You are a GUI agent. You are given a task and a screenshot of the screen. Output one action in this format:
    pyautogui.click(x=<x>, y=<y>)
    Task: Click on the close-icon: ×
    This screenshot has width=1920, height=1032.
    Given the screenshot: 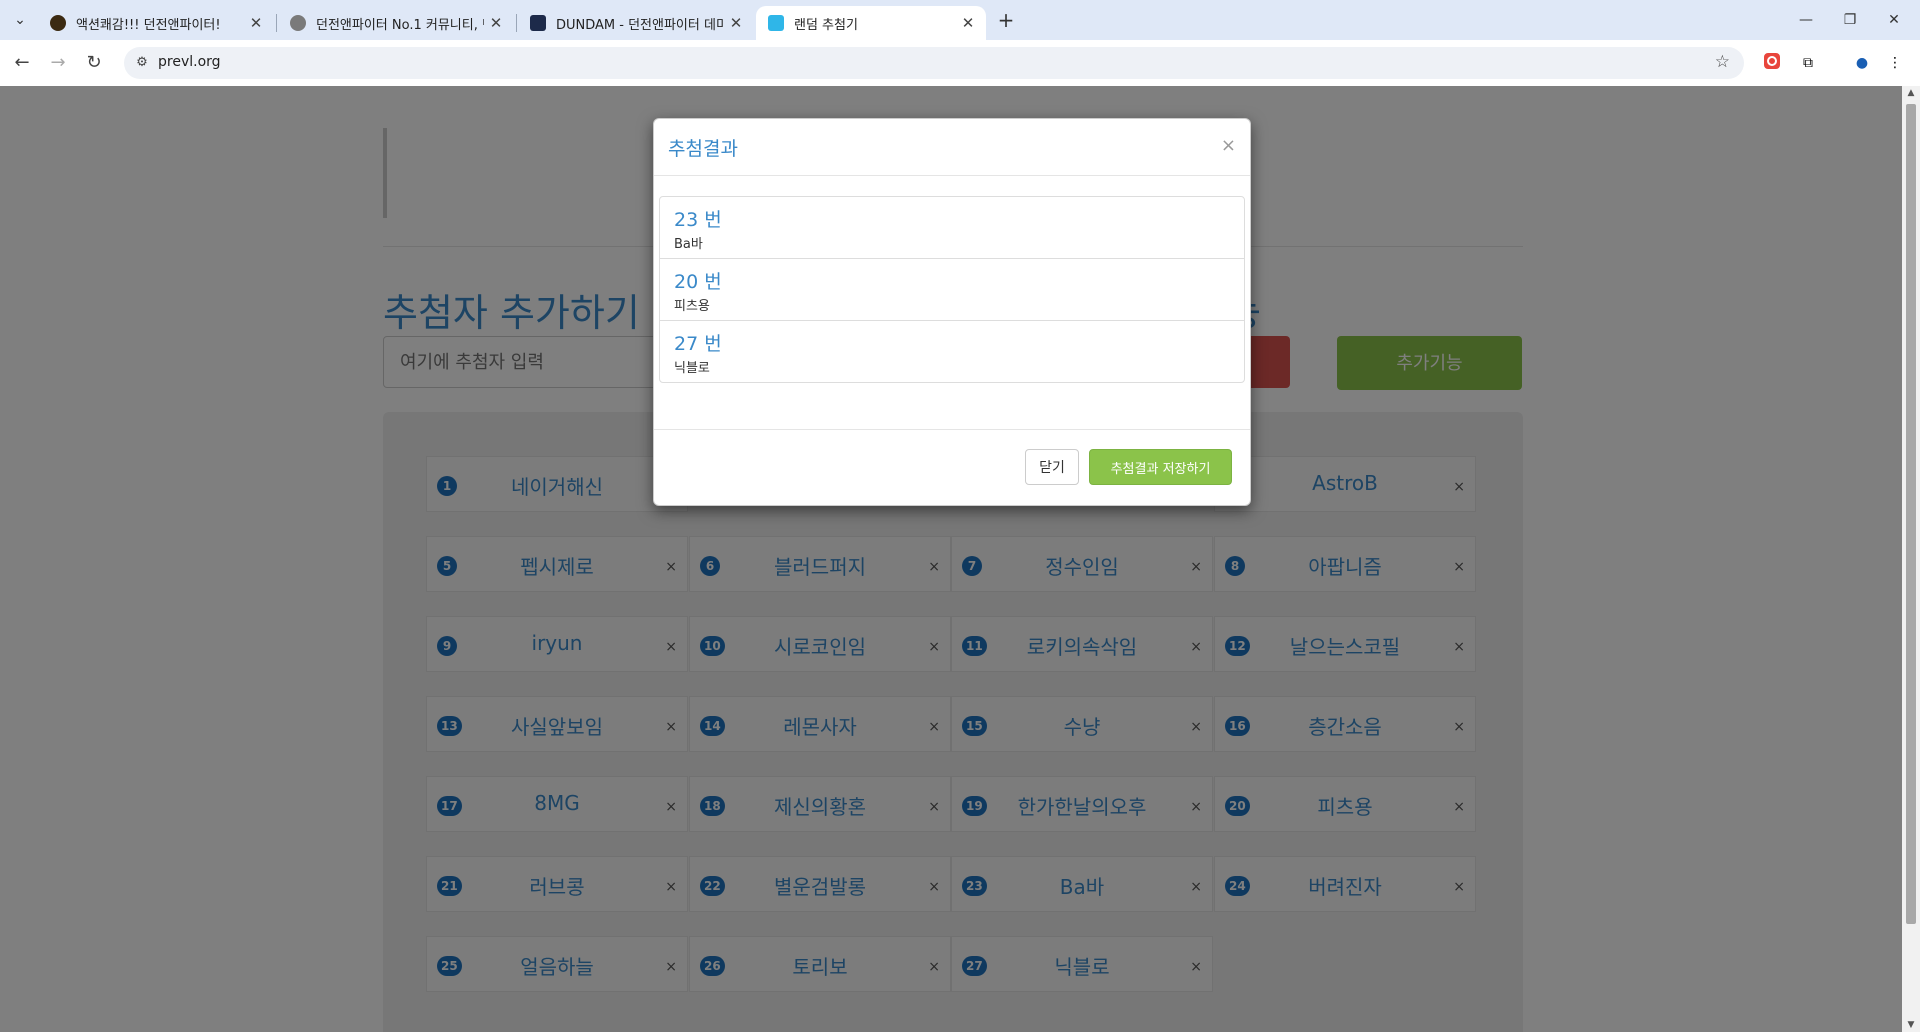 What is the action you would take?
    pyautogui.click(x=1228, y=145)
    